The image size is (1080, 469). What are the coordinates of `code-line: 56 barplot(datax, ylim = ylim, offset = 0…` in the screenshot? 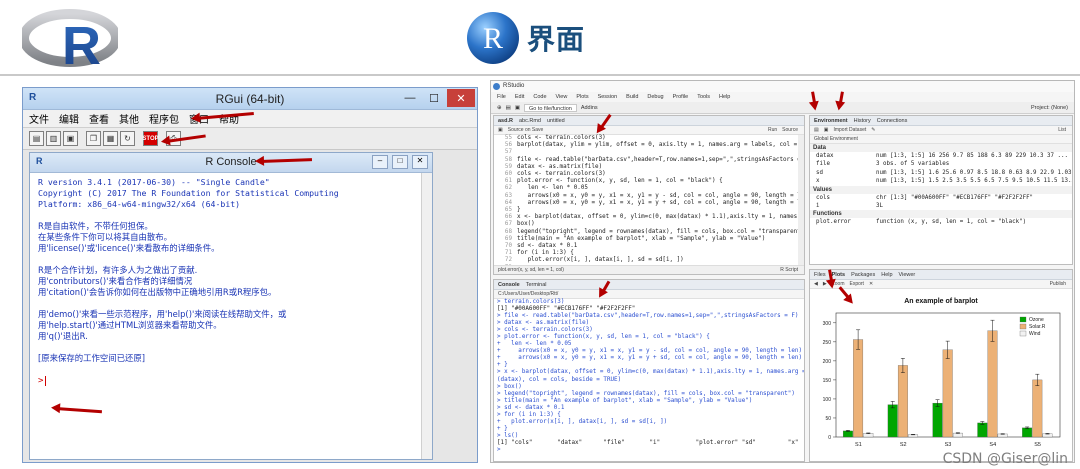 It's located at (650, 145).